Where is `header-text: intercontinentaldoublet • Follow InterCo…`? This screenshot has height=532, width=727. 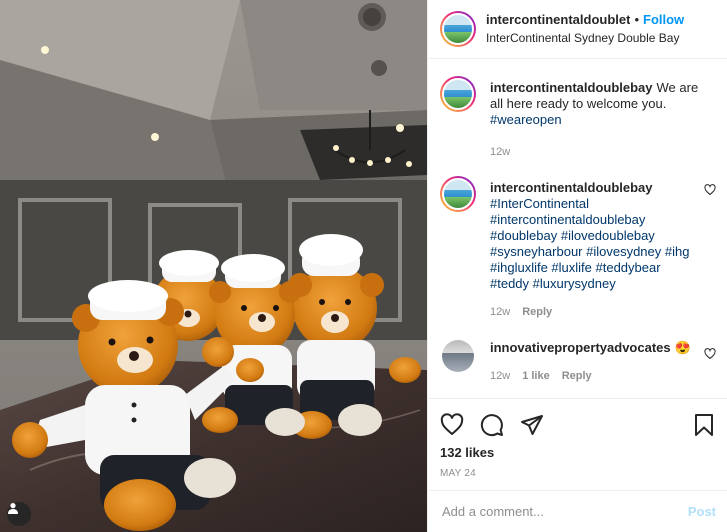
header-text: intercontinentaldoublet • Follow InterCo… is located at coordinates (585, 29).